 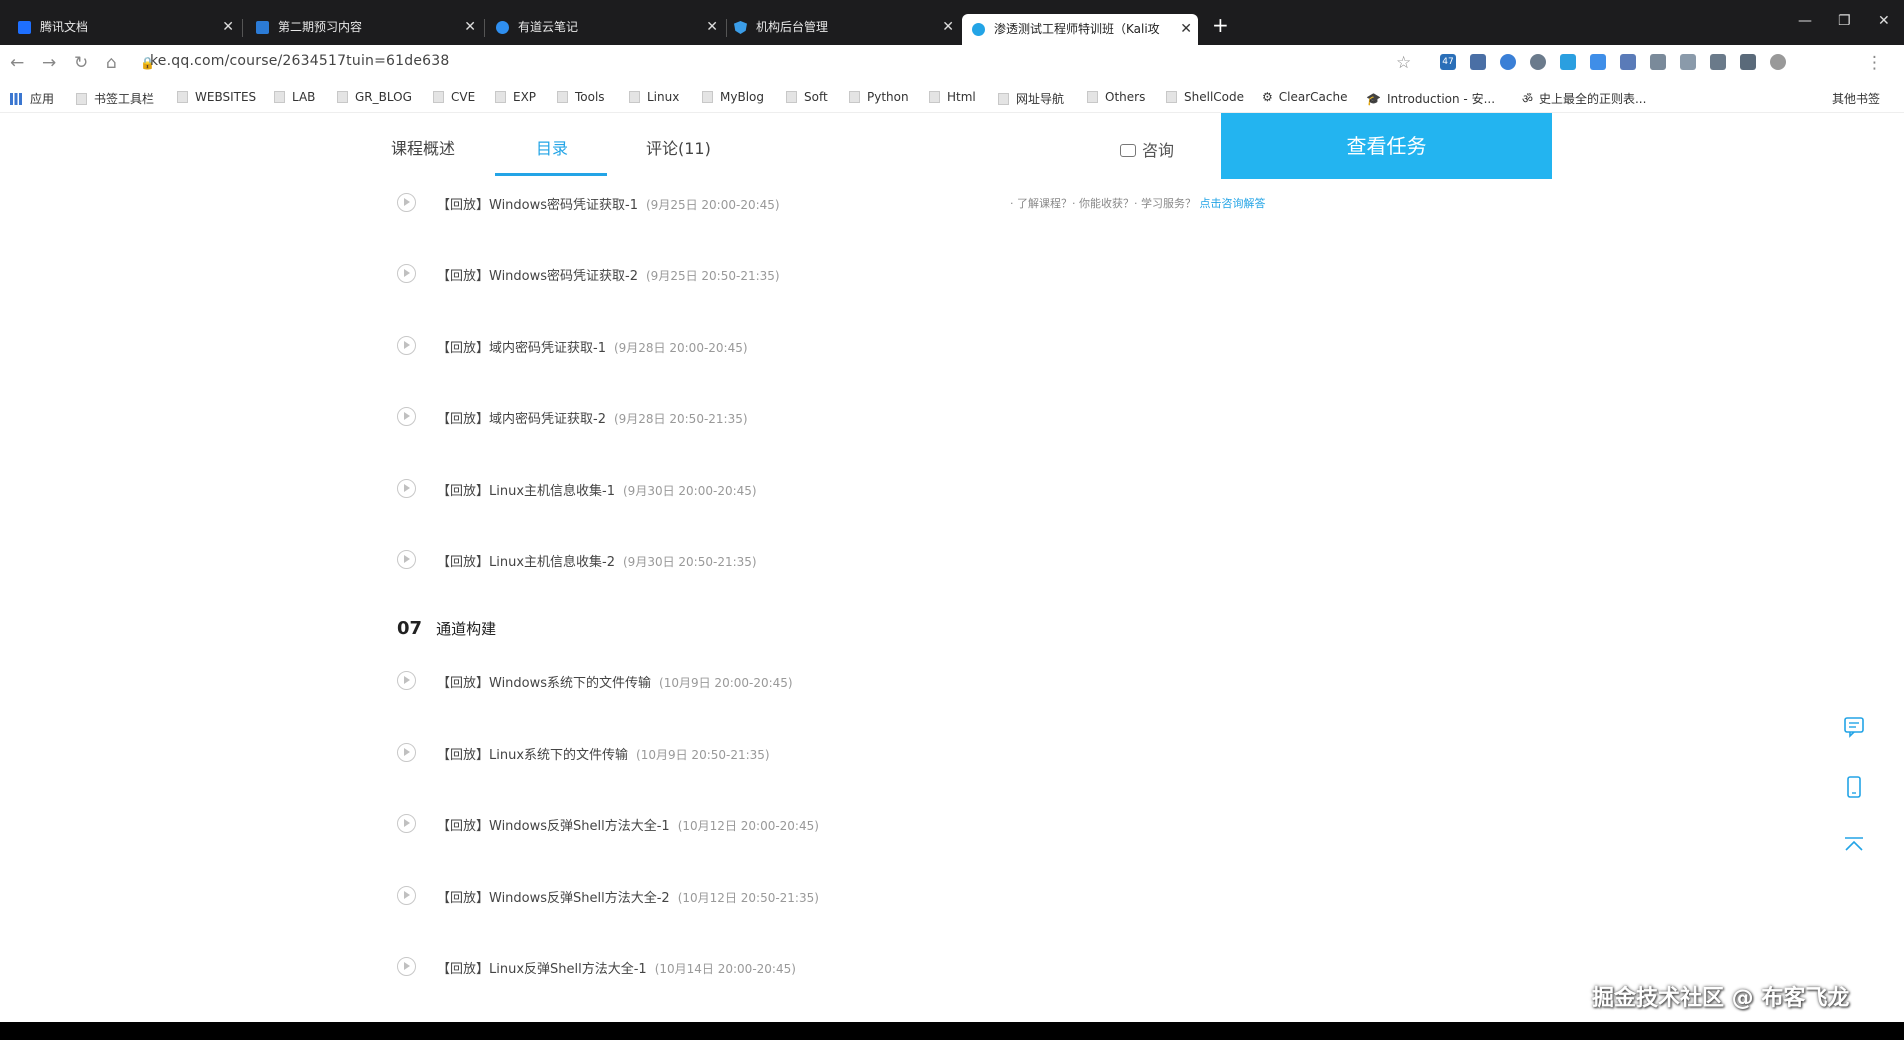 What do you see at coordinates (423, 147) in the screenshot?
I see `tab-course-overview: 课程概述` at bounding box center [423, 147].